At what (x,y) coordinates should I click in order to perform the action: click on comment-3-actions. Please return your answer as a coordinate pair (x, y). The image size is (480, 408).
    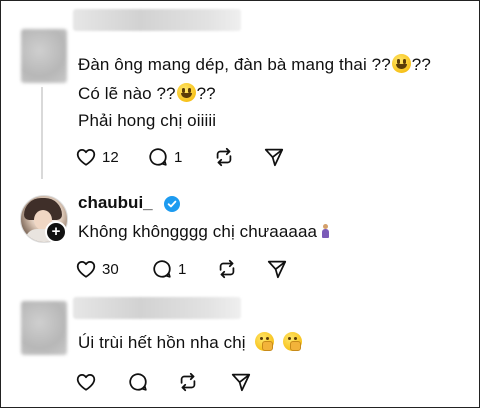
    Looking at the image, I should click on (185, 382).